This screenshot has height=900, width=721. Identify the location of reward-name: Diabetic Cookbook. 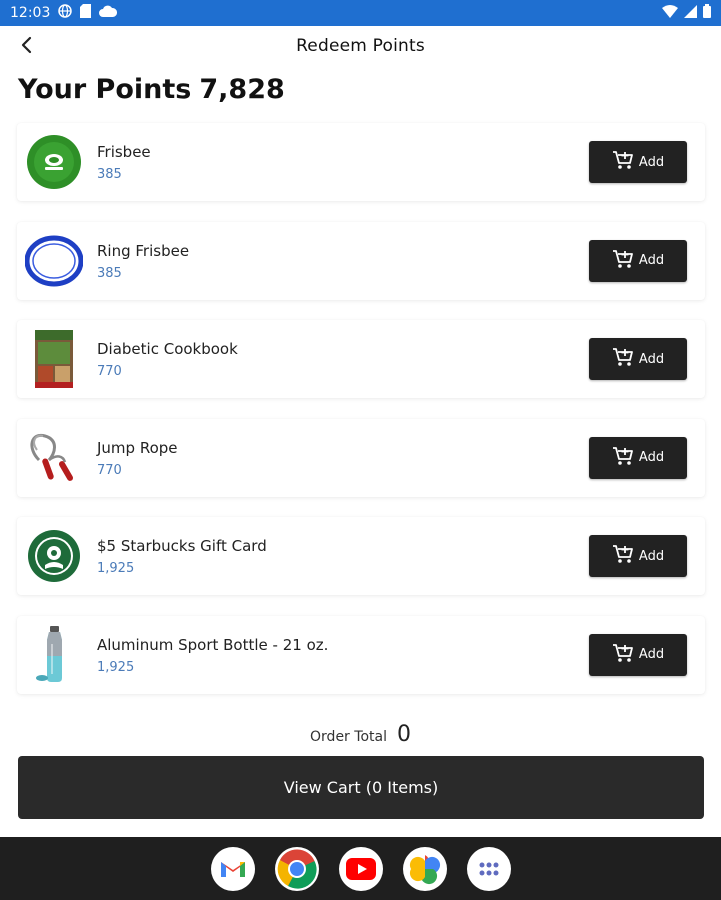
(167, 349).